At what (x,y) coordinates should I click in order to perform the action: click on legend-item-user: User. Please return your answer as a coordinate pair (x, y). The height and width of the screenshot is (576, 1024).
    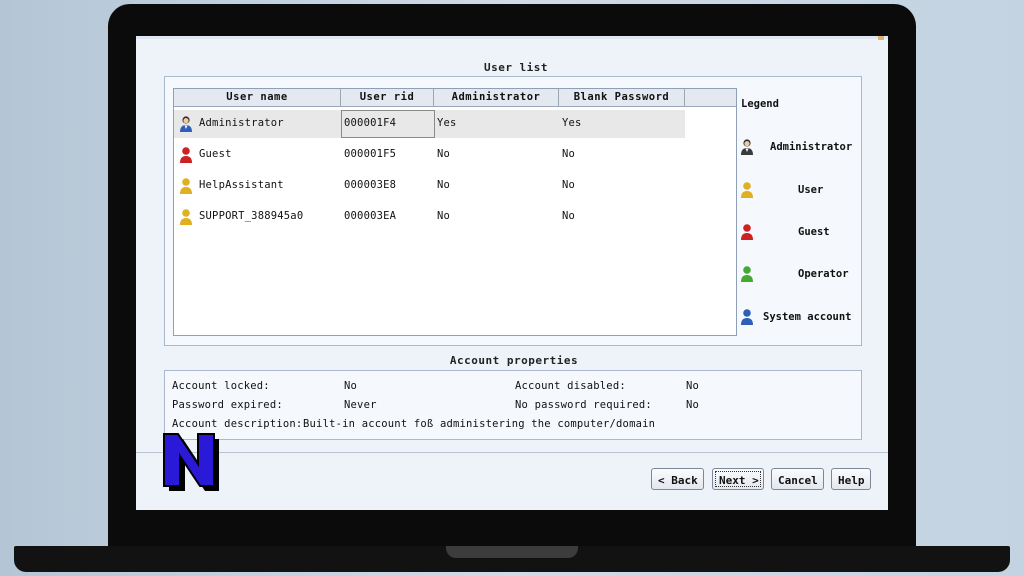
    Looking at the image, I should click on (796, 191).